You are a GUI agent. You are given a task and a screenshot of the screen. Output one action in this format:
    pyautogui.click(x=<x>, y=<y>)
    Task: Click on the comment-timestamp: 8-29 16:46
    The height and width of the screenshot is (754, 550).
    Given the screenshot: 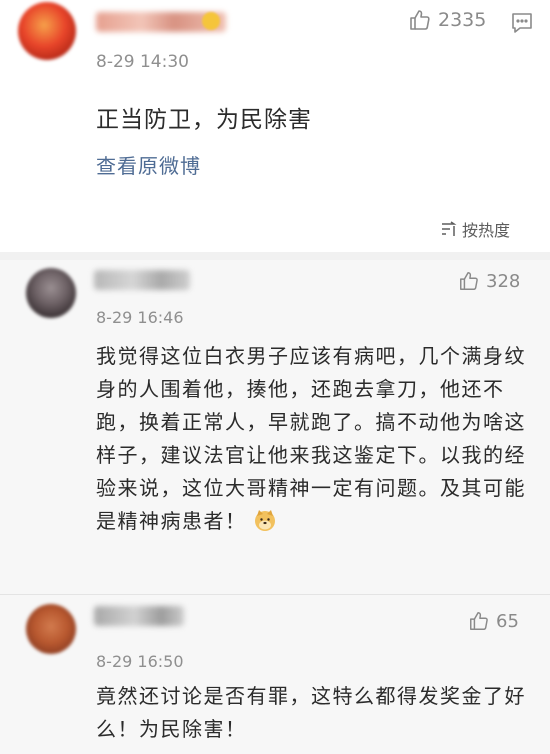 What is the action you would take?
    pyautogui.click(x=140, y=317)
    